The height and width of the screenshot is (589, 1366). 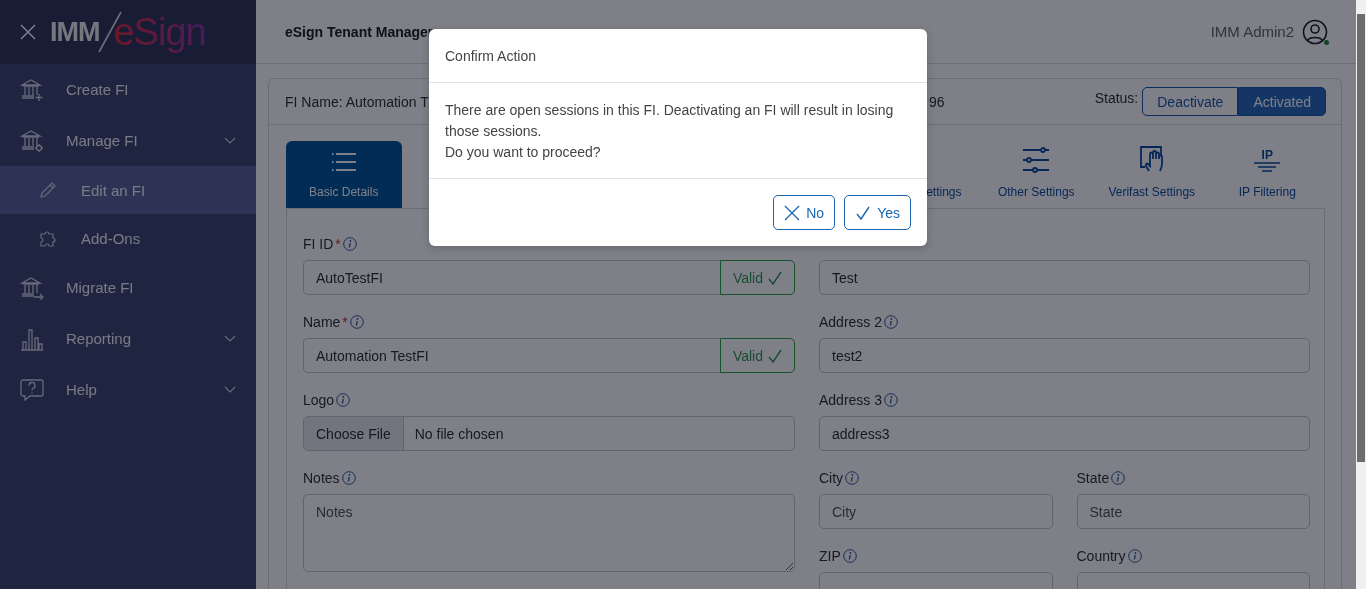 I want to click on file-field: Choose File No file chosen, so click(x=549, y=433).